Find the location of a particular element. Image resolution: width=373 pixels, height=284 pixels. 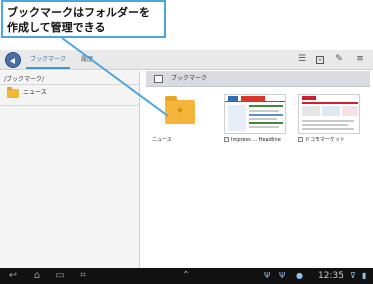

system-navigation-bar: ↩ ⌂ ▭ ⌗ ⌃ Ψ Ψ ● 12:35 ⊽ ▮ is located at coordinates (186, 276).